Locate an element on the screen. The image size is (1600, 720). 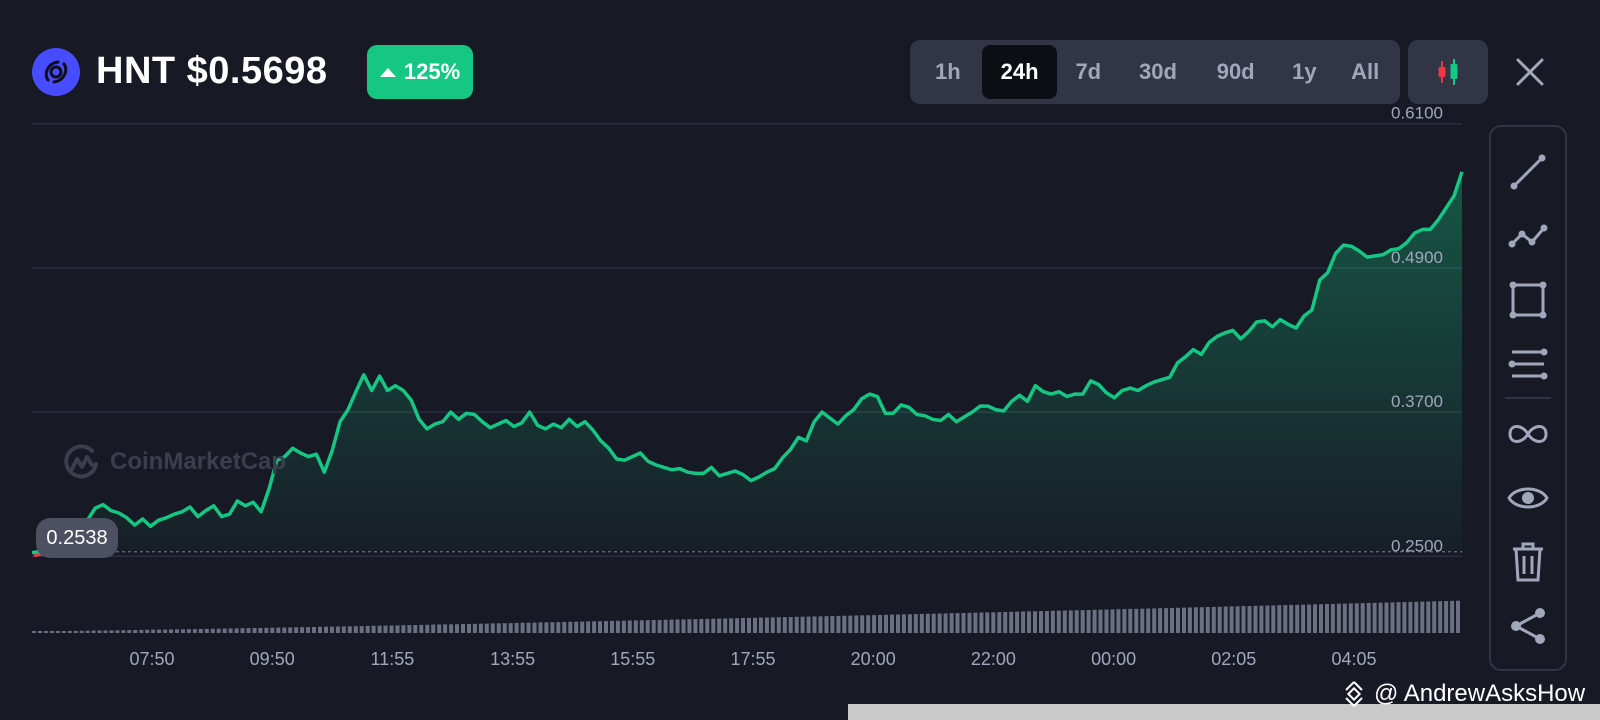
infinity-tool is located at coordinates (1528, 434).